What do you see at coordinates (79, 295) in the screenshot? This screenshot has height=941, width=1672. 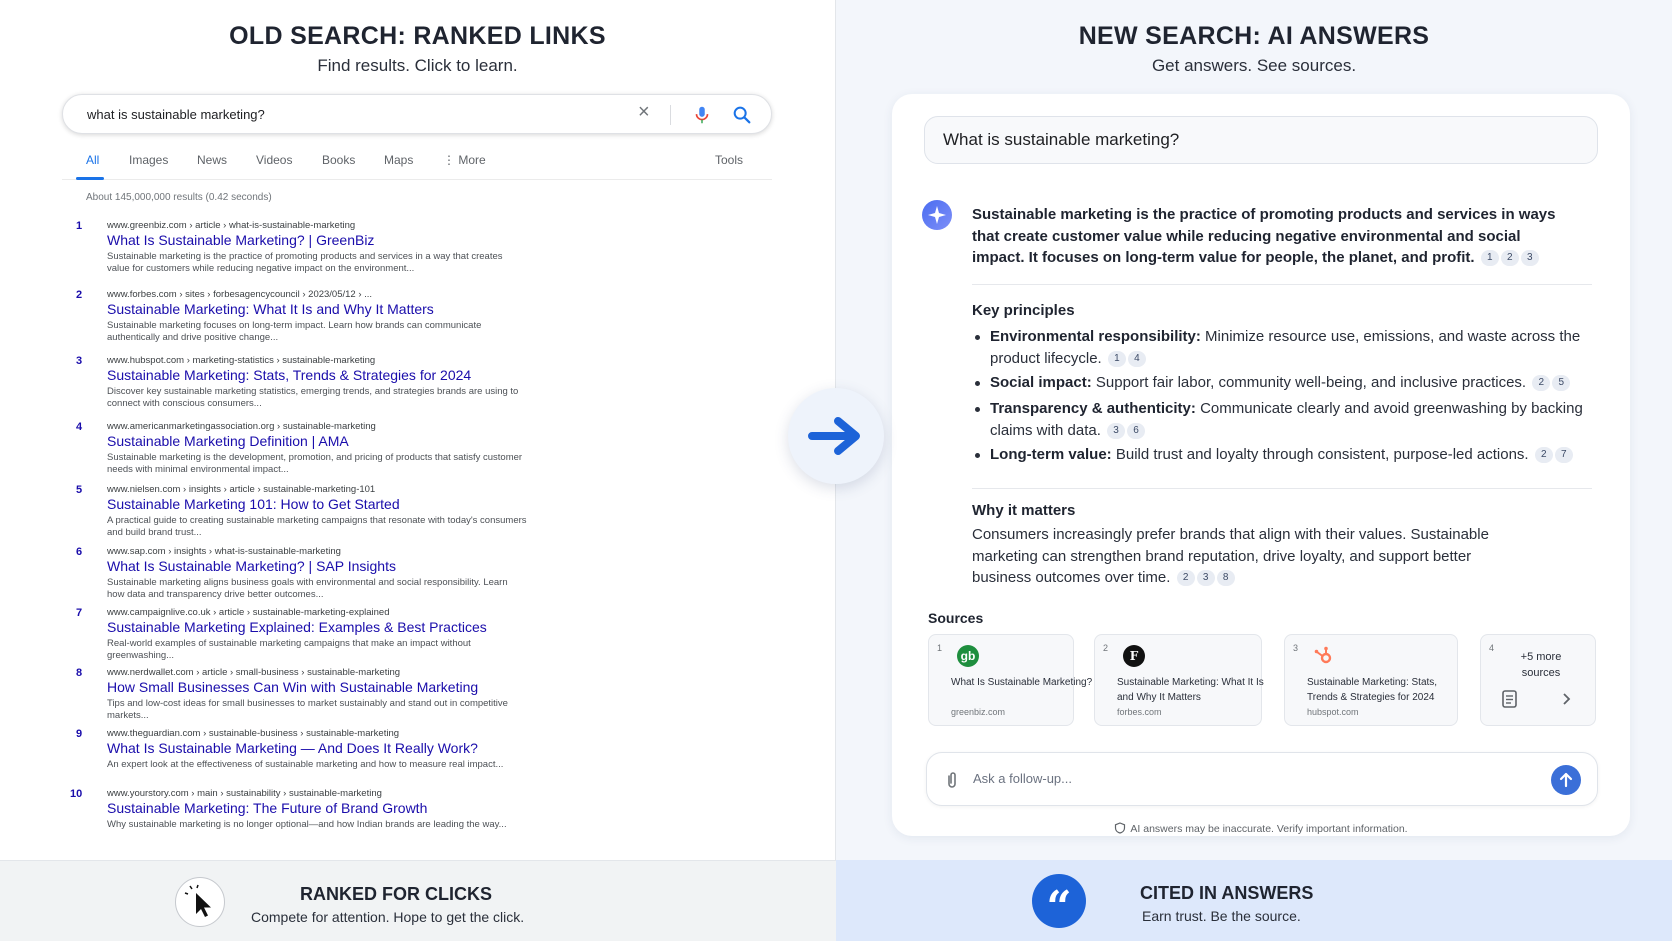 I see `result-number: 2` at bounding box center [79, 295].